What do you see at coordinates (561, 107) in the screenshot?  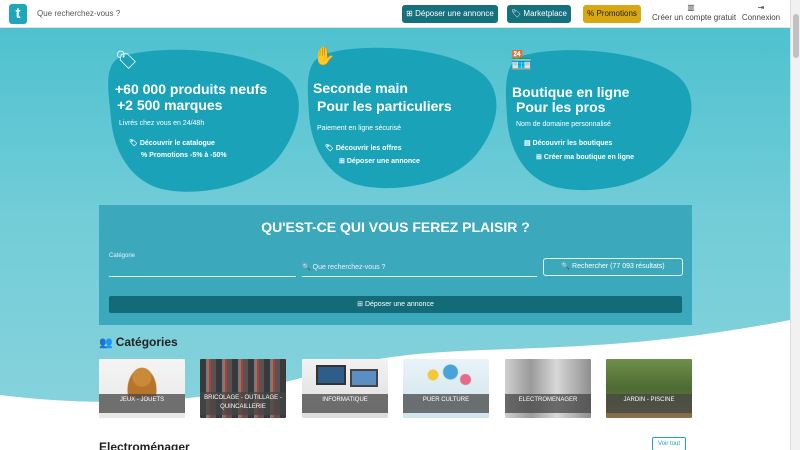 I see `hero-card-title-line2: Pour les pros` at bounding box center [561, 107].